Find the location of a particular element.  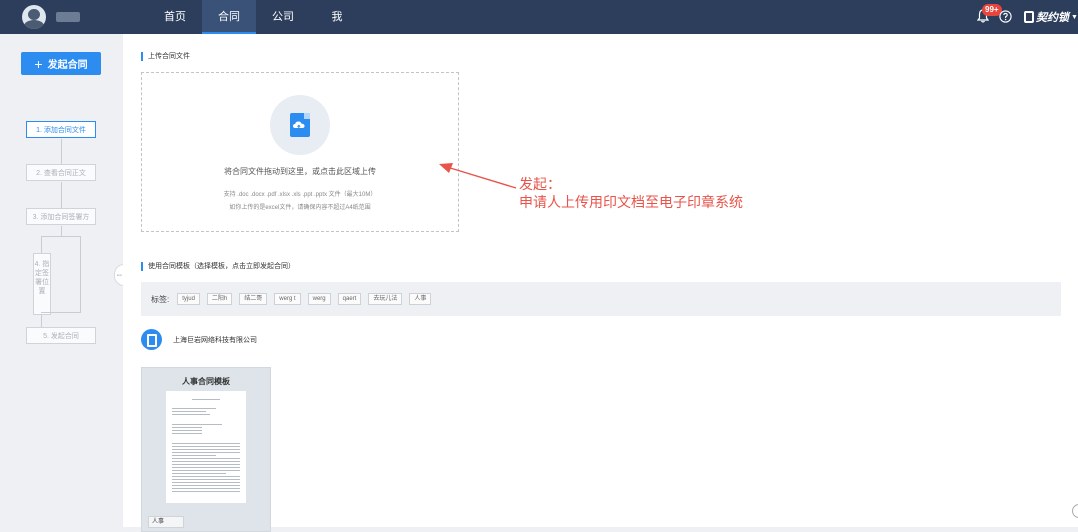

upload-section-title: 上传合同文件 is located at coordinates (165, 56).